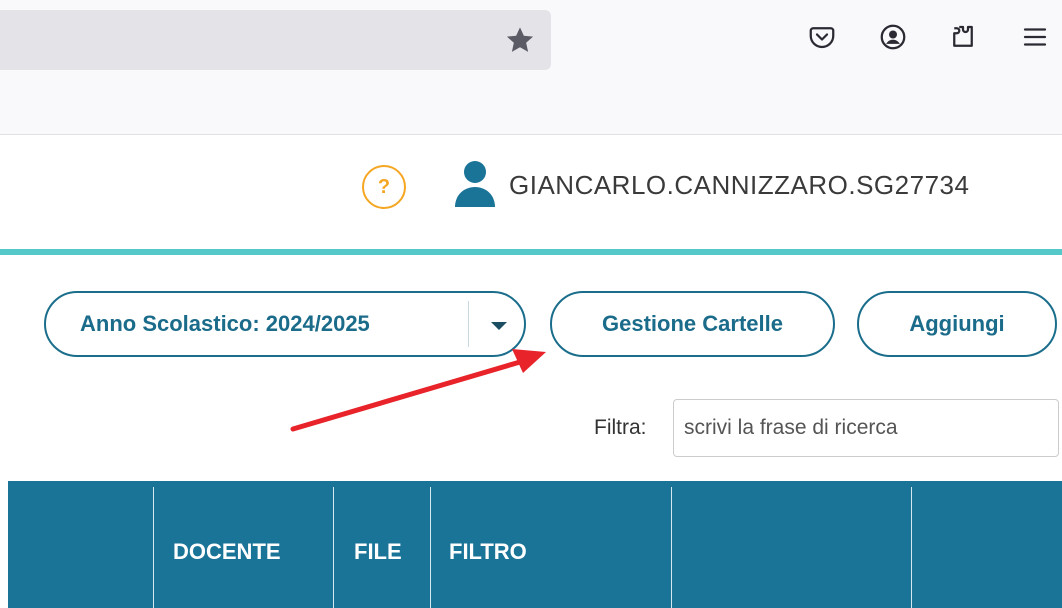 Image resolution: width=1062 pixels, height=608 pixels. Describe the element at coordinates (822, 37) in the screenshot. I see `pocket-icon` at that location.